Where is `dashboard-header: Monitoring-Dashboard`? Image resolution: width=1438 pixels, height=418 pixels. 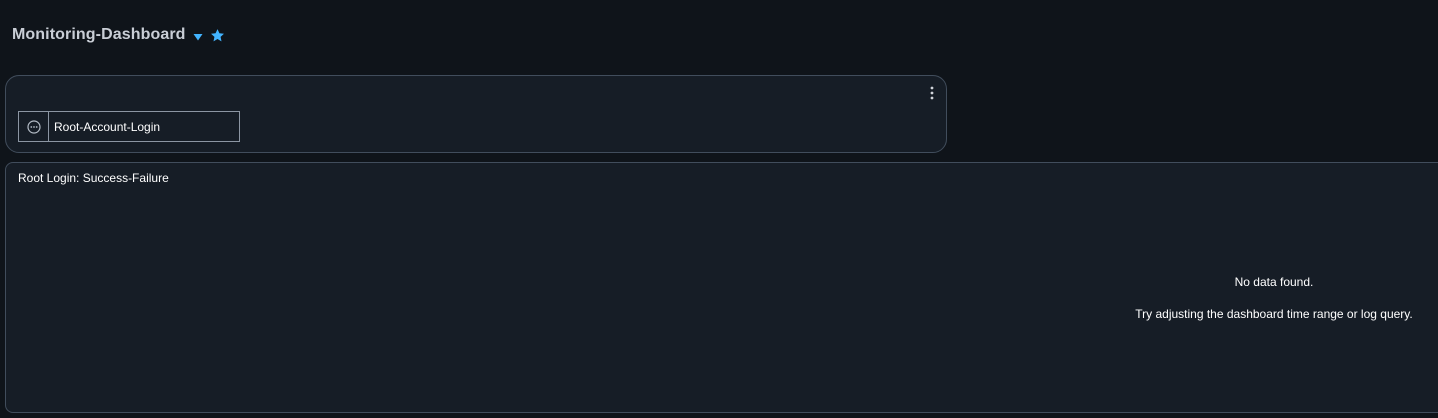
dashboard-header: Monitoring-Dashboard is located at coordinates (118, 35).